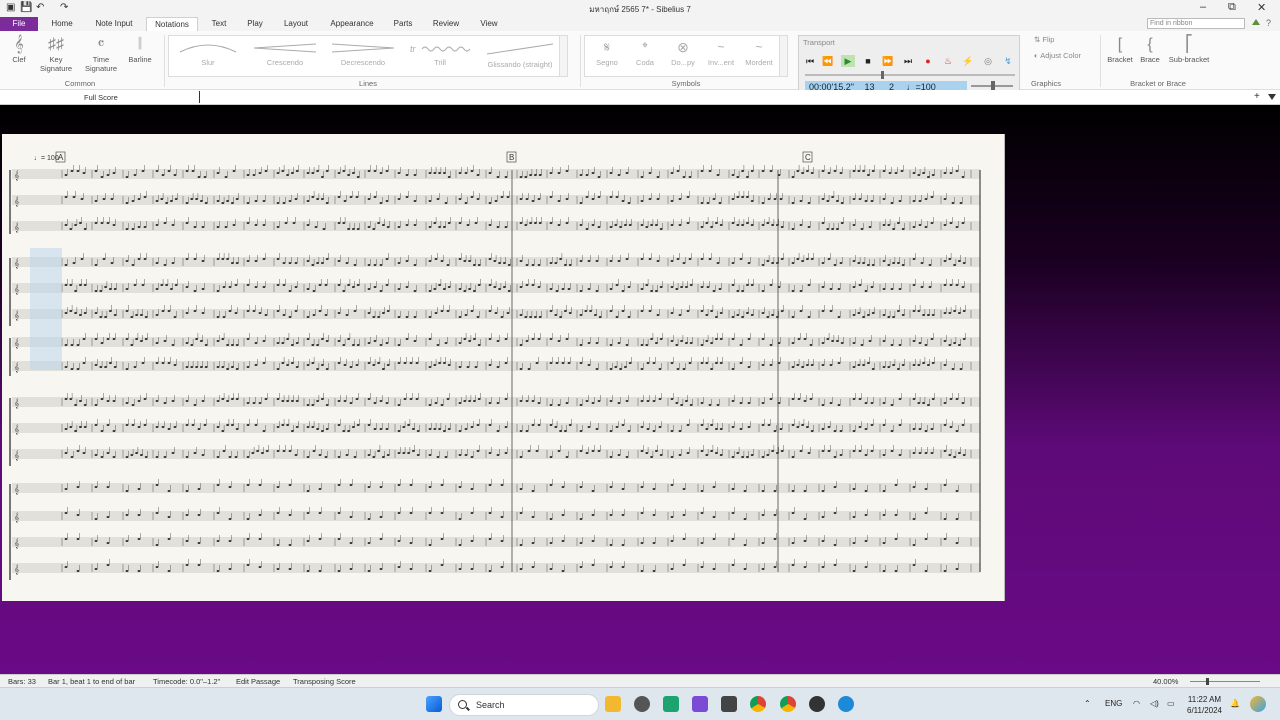 Image resolution: width=1280 pixels, height=720 pixels. I want to click on go-to-start-button: ⏮, so click(810, 61).